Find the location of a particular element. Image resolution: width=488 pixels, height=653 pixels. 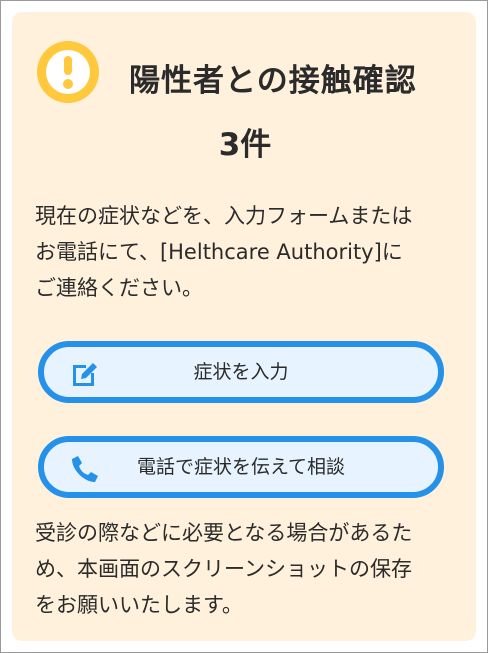

call-consult-button: 電話で症状を伝えて相談 is located at coordinates (241, 467).